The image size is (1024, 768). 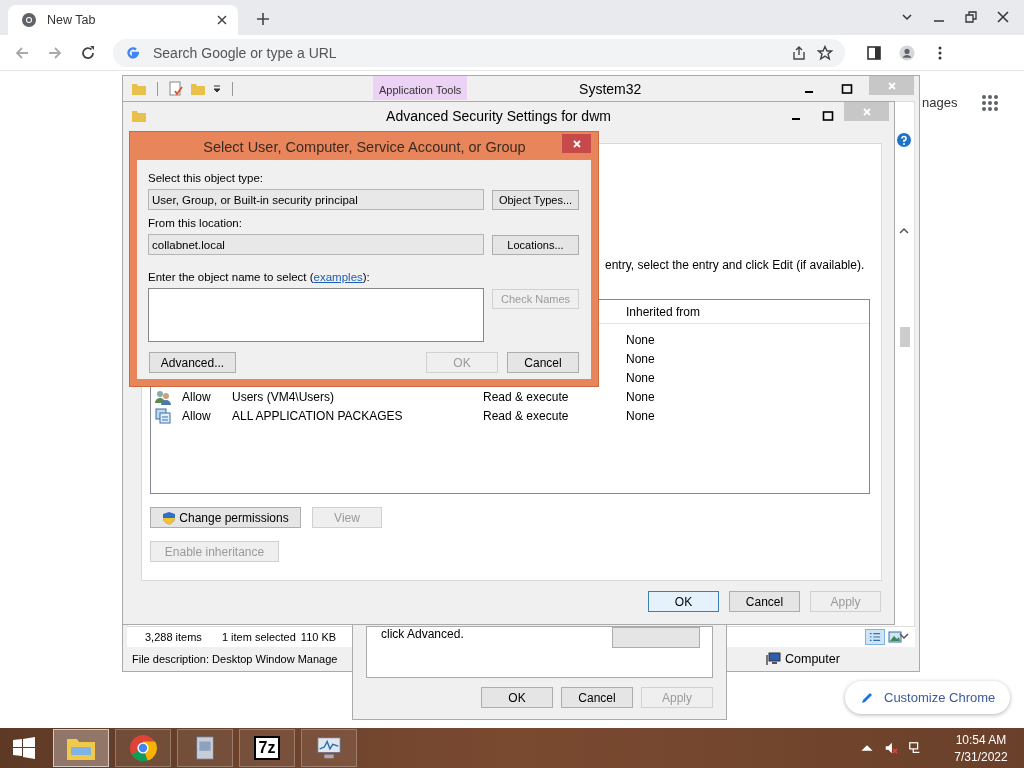 I want to click on properties-icon, so click(x=176, y=88).